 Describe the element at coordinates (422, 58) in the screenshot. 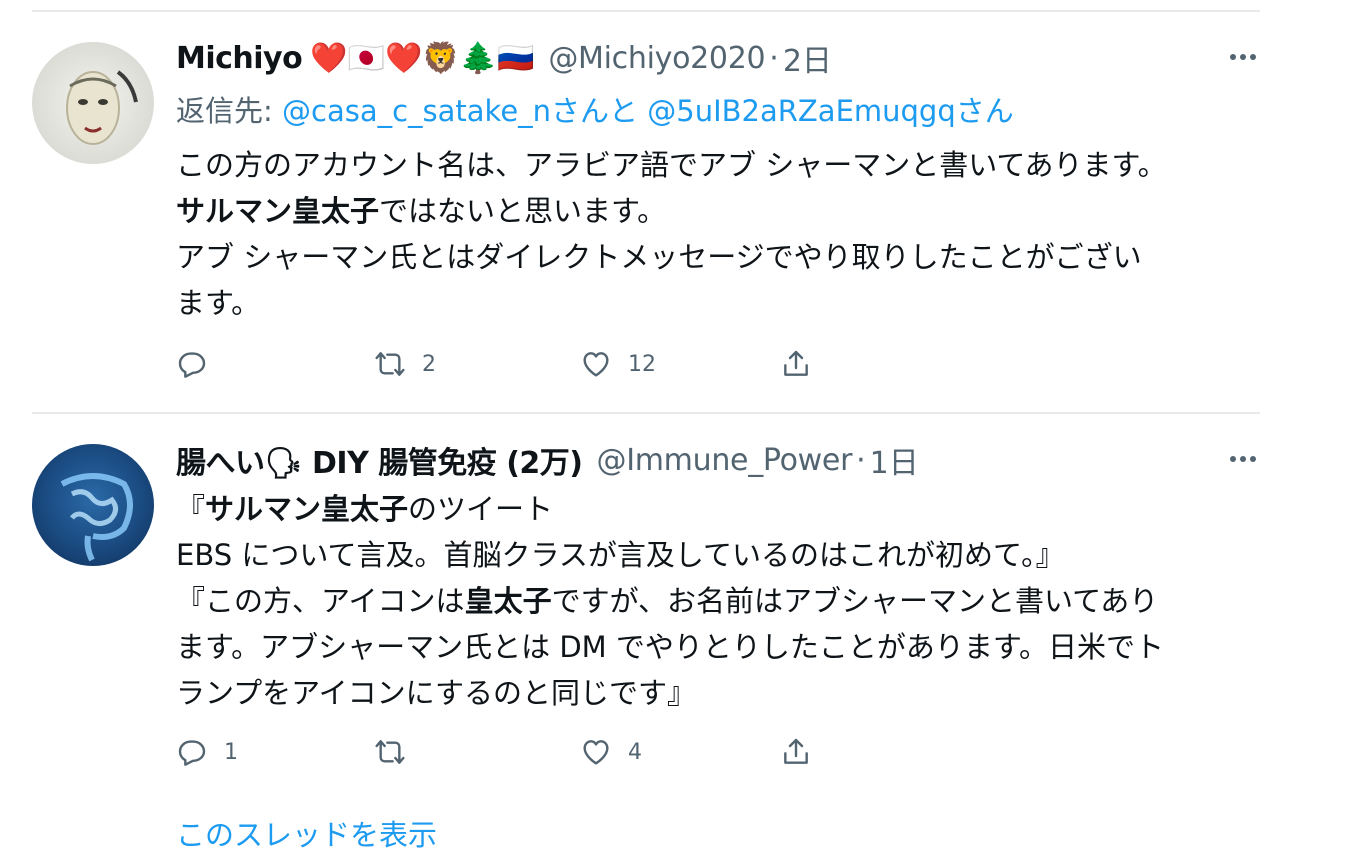

I see `name-emojis: ❤️🇯🇵❤️🦁🌲🇷🇺` at that location.